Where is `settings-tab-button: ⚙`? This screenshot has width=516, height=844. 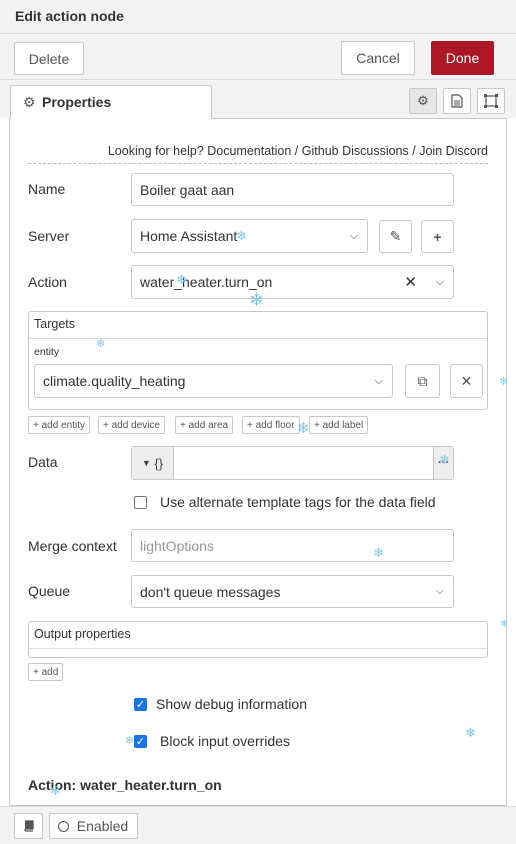
settings-tab-button: ⚙ is located at coordinates (423, 101).